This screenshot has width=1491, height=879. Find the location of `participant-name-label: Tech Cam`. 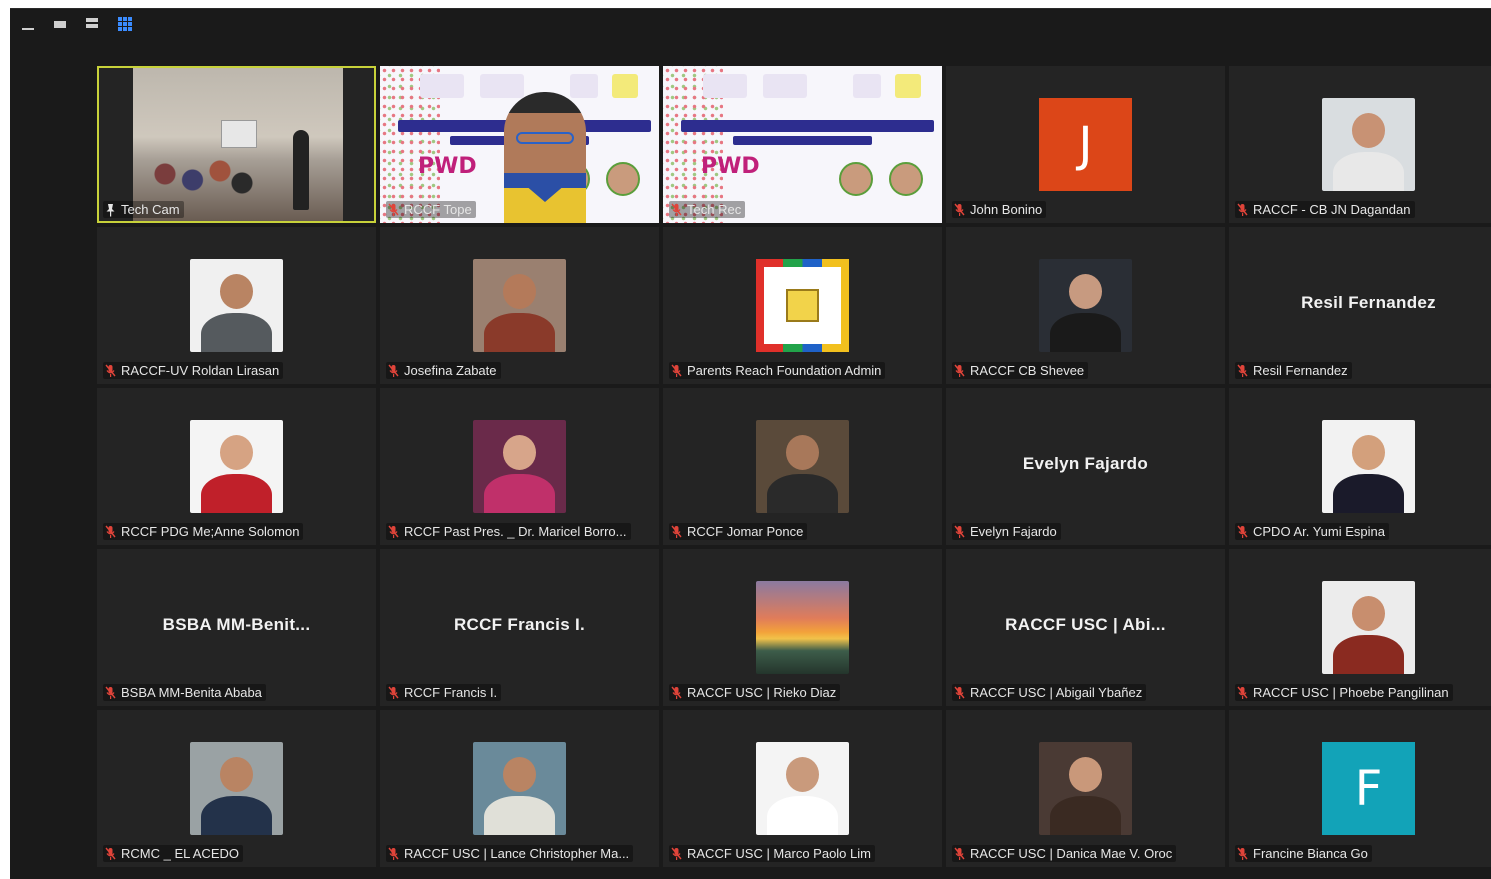

participant-name-label: Tech Cam is located at coordinates (143, 209).